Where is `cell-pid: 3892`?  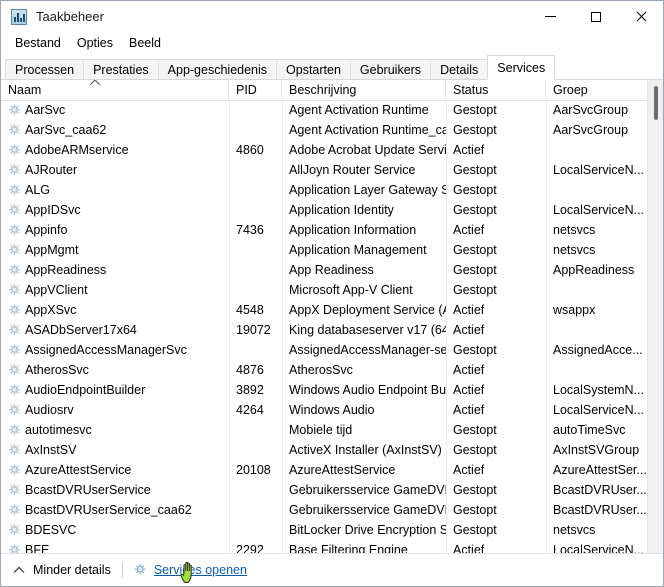
cell-pid: 3892 is located at coordinates (250, 390).